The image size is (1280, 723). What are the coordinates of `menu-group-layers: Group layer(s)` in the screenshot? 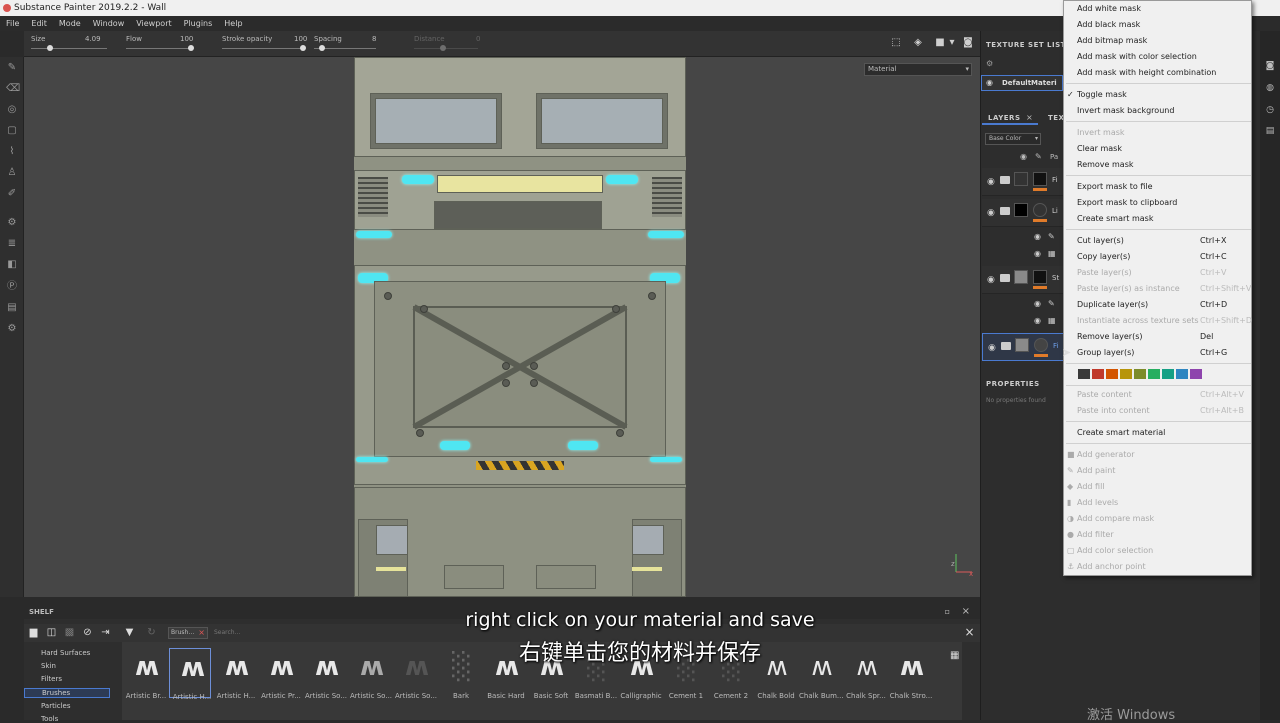 It's located at (1105, 353).